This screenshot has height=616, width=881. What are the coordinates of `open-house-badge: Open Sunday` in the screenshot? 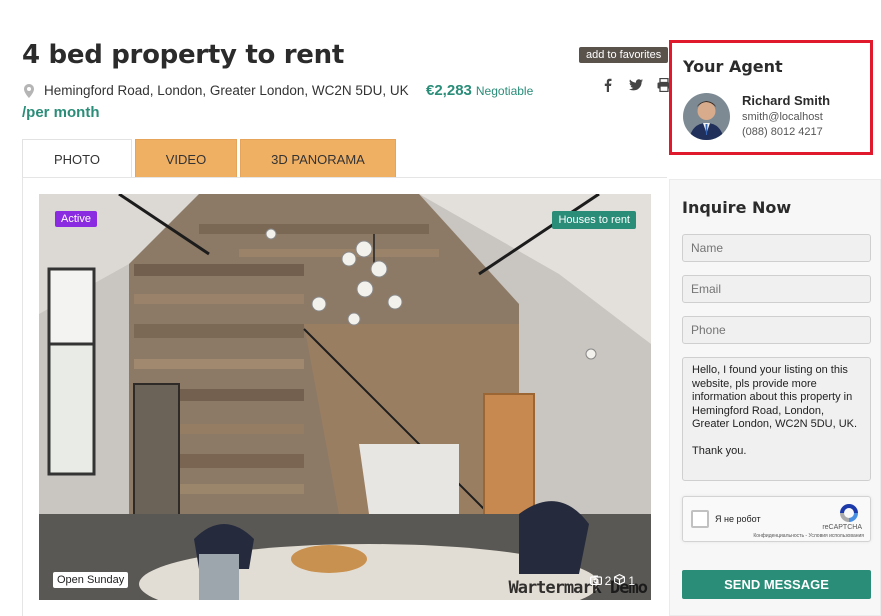 It's located at (91, 580).